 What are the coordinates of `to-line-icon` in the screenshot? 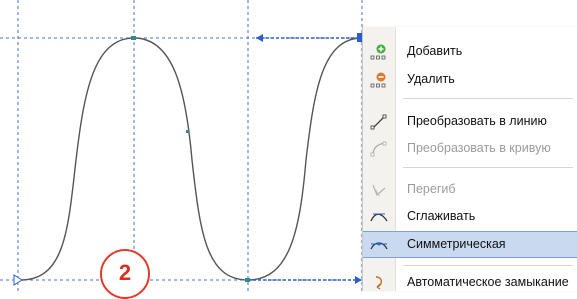 It's located at (378, 122).